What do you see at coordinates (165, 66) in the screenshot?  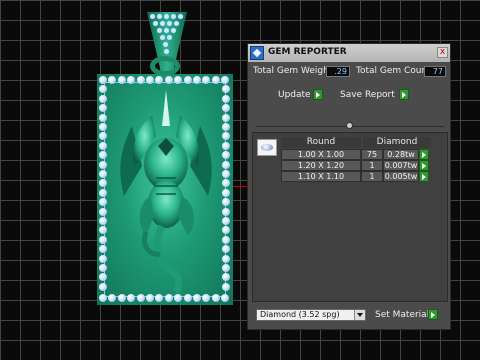 I see `jump-ring` at bounding box center [165, 66].